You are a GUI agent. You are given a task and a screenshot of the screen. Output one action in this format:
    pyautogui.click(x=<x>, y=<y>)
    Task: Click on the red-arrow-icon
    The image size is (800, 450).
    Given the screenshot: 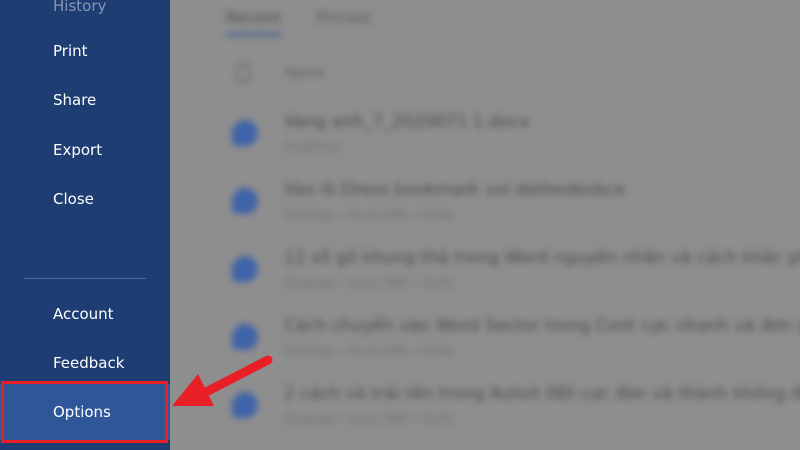 What is the action you would take?
    pyautogui.click(x=222, y=380)
    